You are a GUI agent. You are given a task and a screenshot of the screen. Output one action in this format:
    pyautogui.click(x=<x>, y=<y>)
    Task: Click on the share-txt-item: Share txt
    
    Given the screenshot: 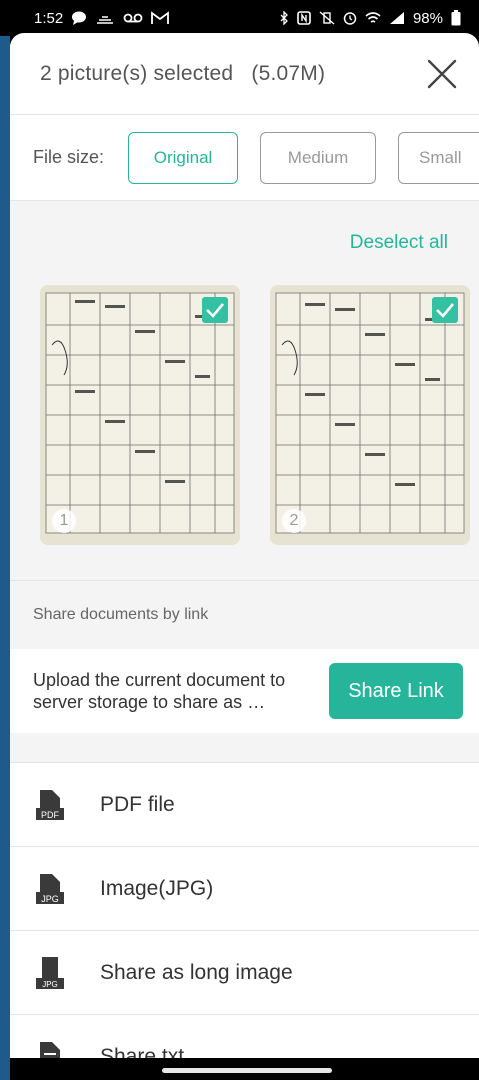 What is the action you would take?
    pyautogui.click(x=244, y=1036)
    